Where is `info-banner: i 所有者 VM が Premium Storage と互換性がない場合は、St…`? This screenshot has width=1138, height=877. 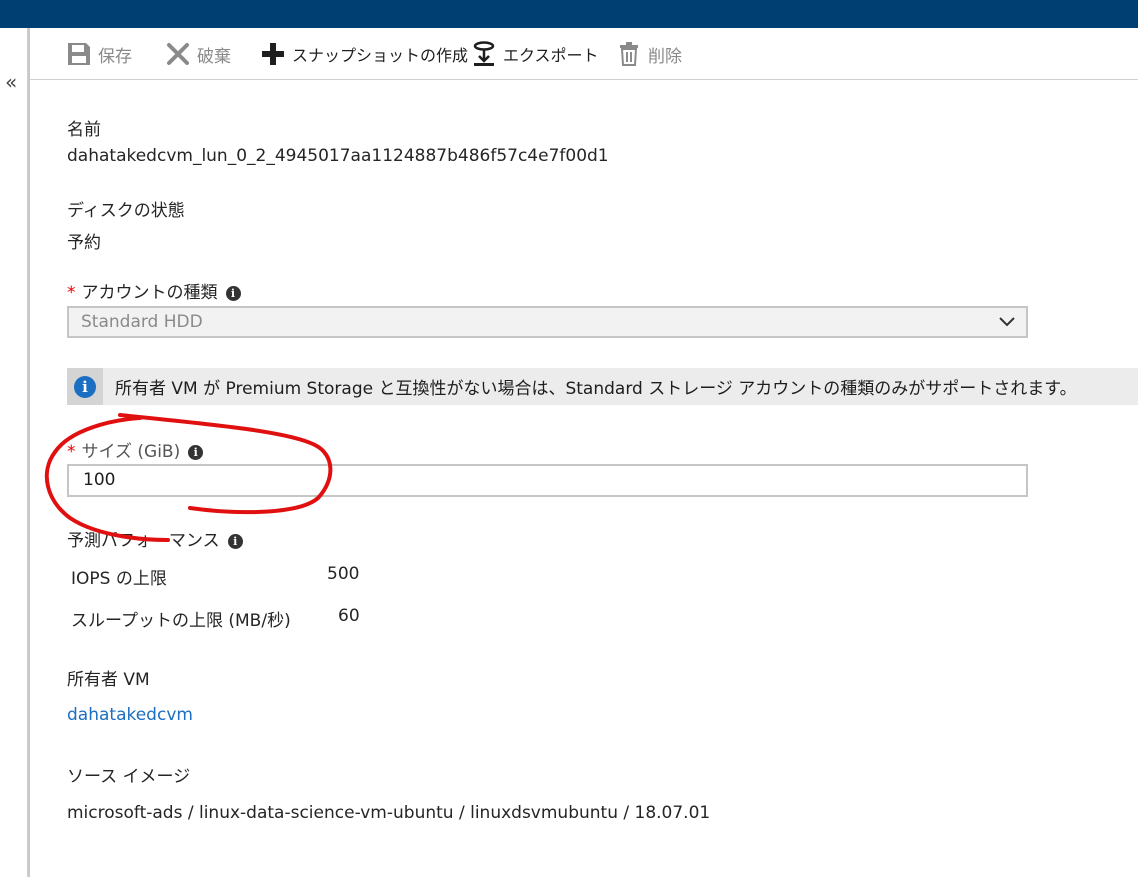 info-banner: i 所有者 VM が Premium Storage と互換性がない場合は、St… is located at coordinates (602, 386).